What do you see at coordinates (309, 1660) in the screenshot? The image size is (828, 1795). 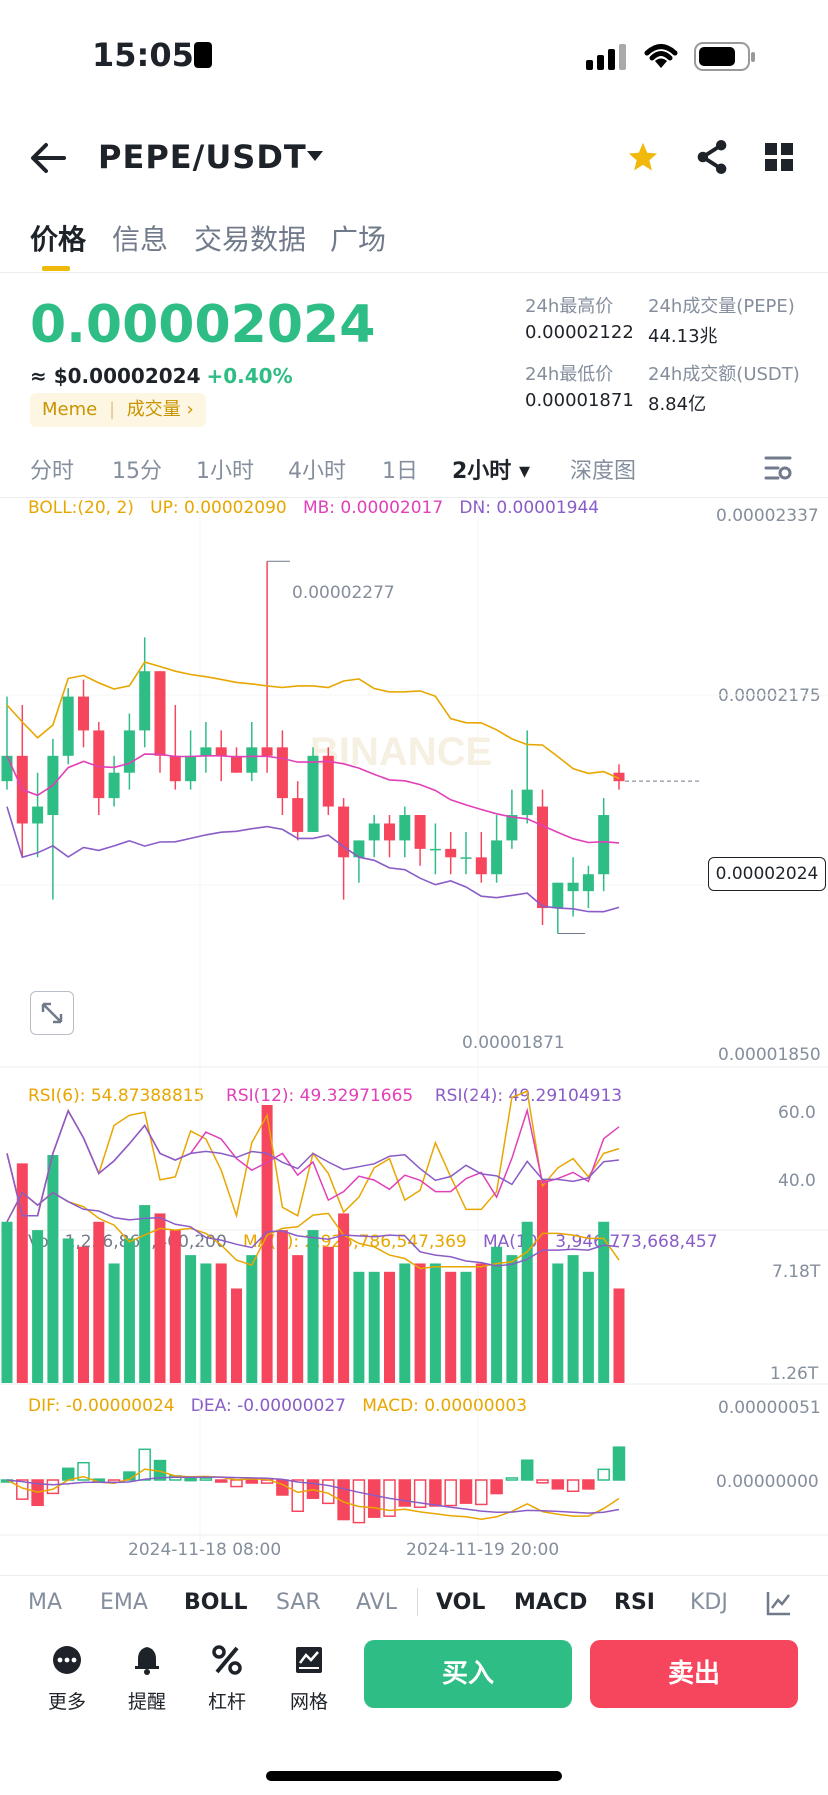 I see `grid-trading-icon` at bounding box center [309, 1660].